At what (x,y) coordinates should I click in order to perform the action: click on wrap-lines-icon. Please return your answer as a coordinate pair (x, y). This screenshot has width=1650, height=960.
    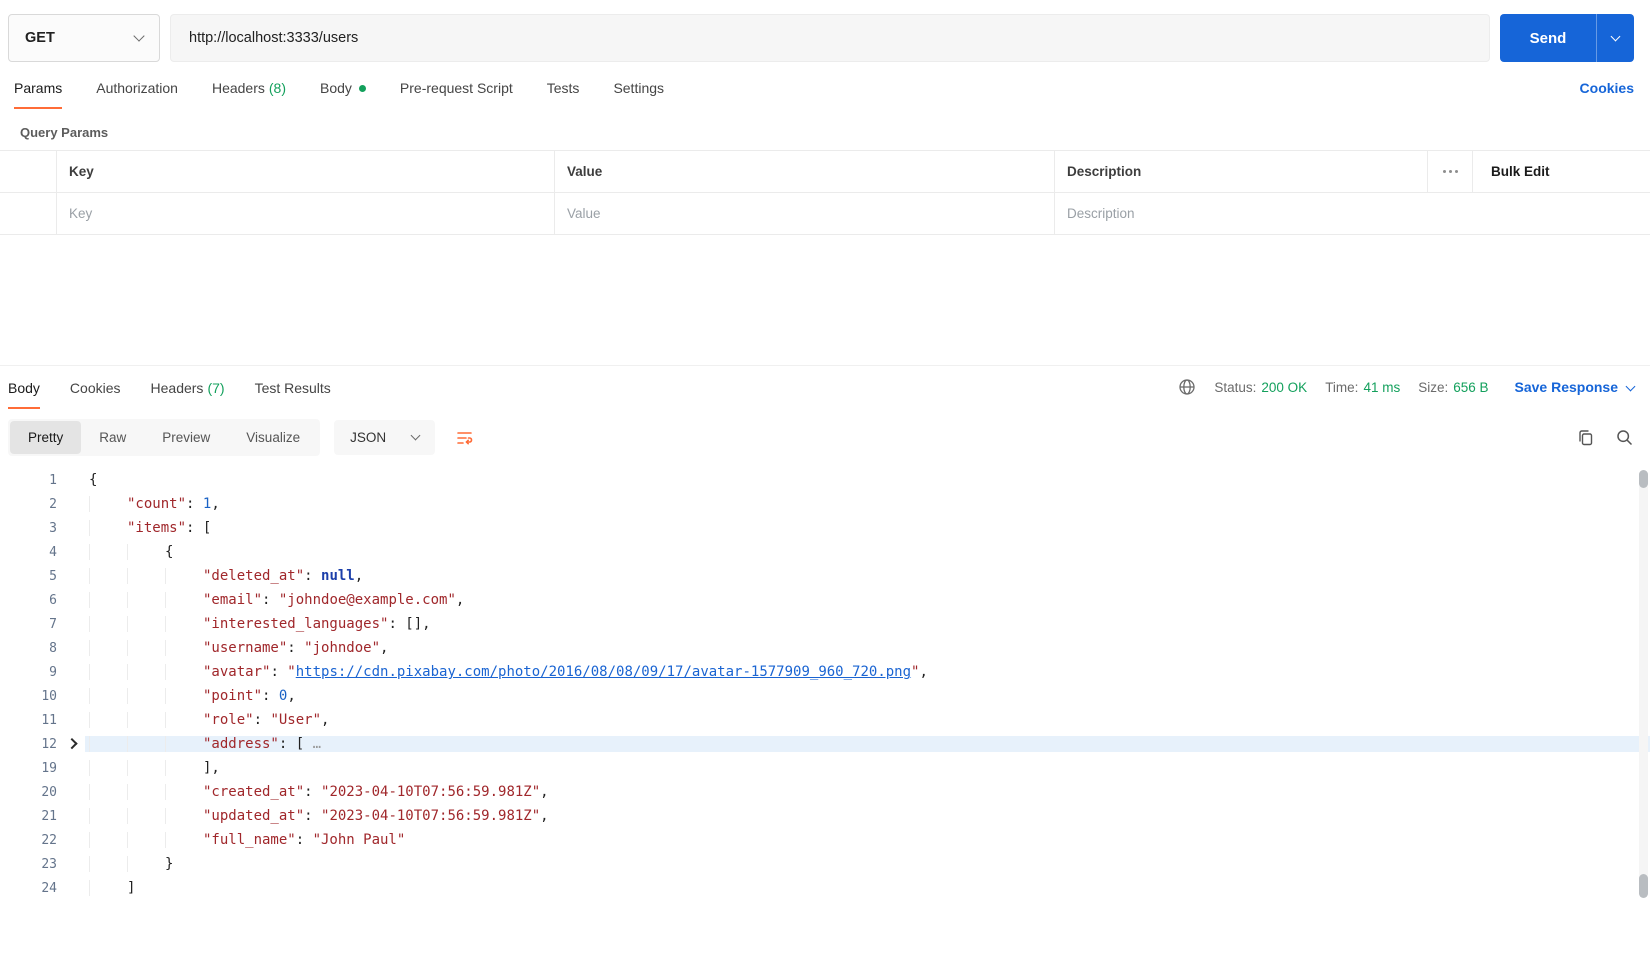
    Looking at the image, I should click on (464, 437).